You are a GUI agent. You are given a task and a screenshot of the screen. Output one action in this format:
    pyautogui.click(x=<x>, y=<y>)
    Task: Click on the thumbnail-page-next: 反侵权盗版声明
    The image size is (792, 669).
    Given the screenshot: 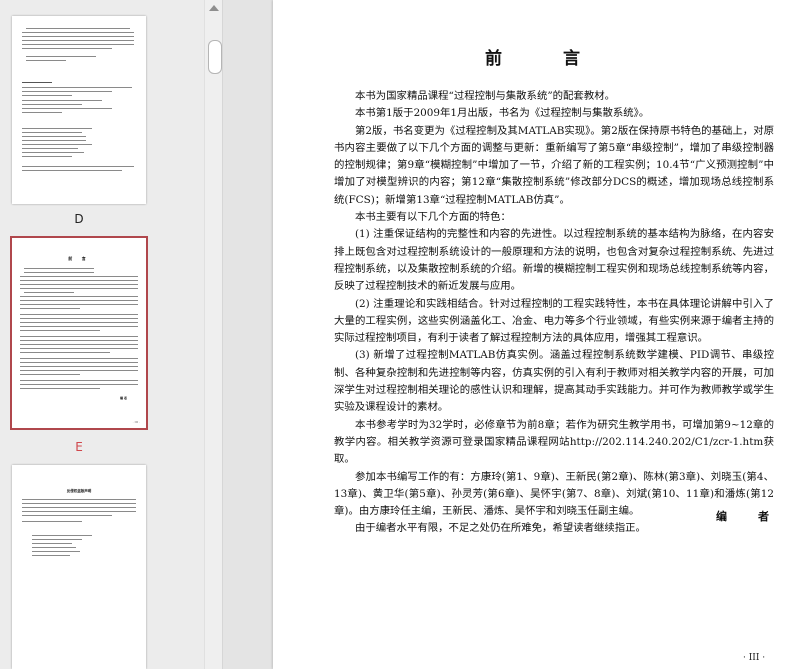 What is the action you would take?
    pyautogui.click(x=79, y=567)
    